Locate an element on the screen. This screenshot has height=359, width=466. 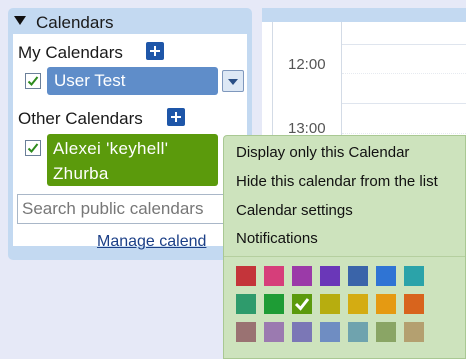
calendars-header: Calendars is located at coordinates (64, 23).